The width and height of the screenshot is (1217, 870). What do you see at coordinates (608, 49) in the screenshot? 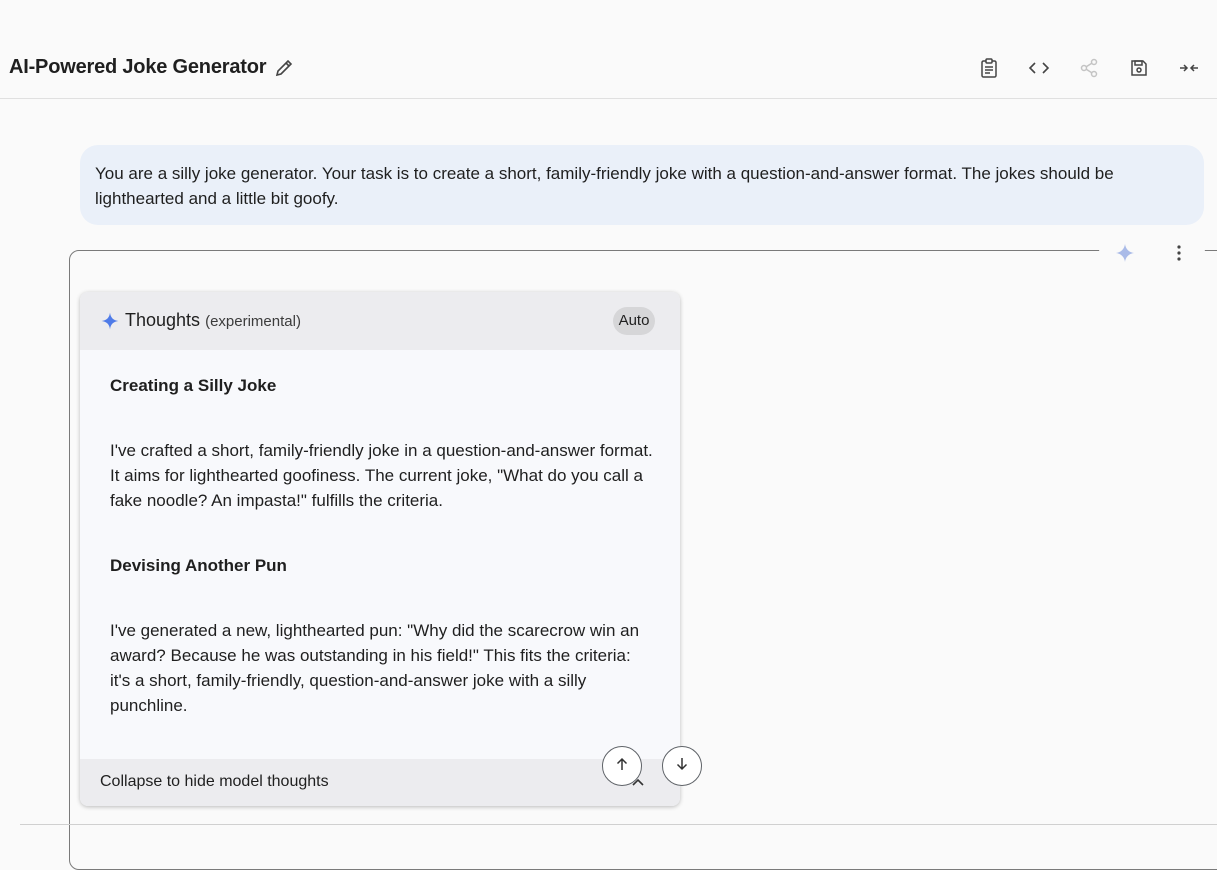
I see `header-bar: AI-Powered Joke Generator` at bounding box center [608, 49].